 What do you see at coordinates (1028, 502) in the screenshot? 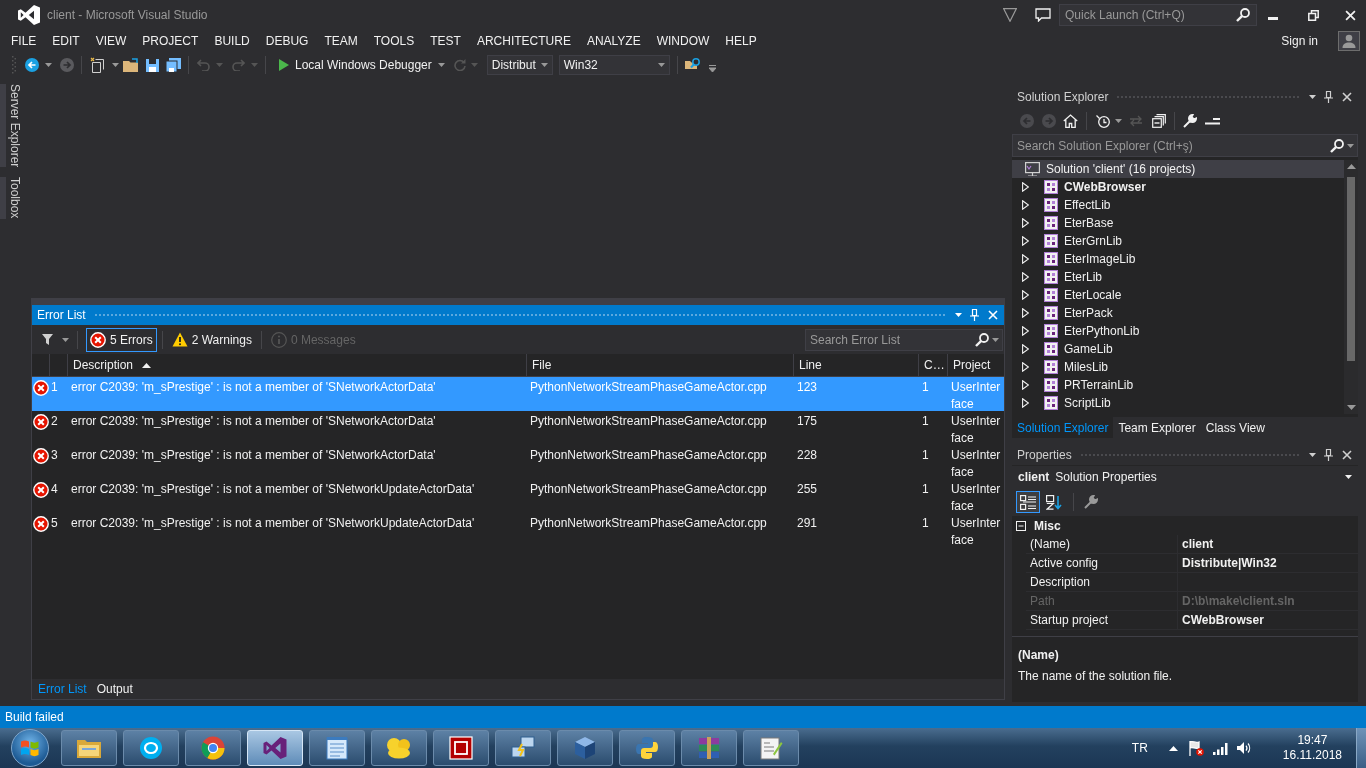
I see `view-toggle-button` at bounding box center [1028, 502].